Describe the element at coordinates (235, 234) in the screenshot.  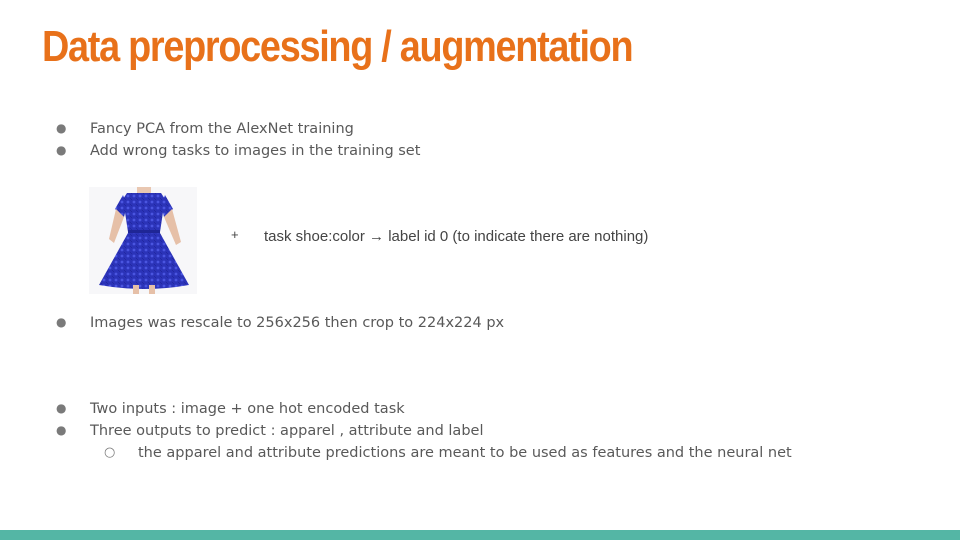
I see `plus-sign: +` at that location.